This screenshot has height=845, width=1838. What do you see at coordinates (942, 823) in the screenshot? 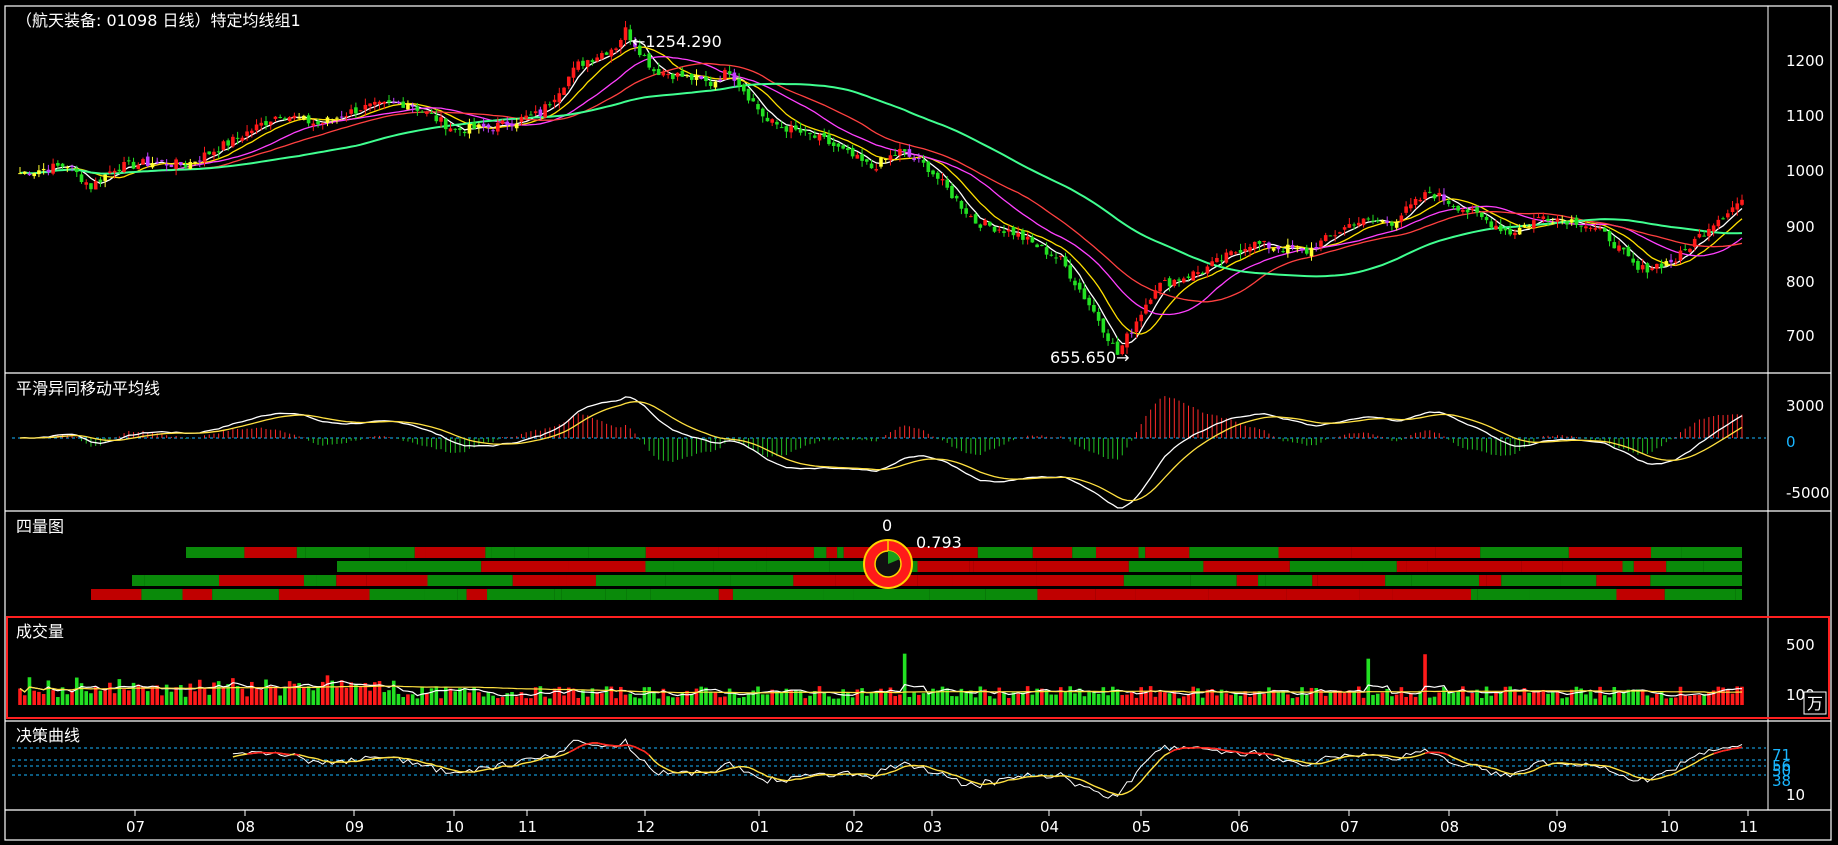
I see `date-axis: 0708091011120102030405060708091011` at bounding box center [942, 823].